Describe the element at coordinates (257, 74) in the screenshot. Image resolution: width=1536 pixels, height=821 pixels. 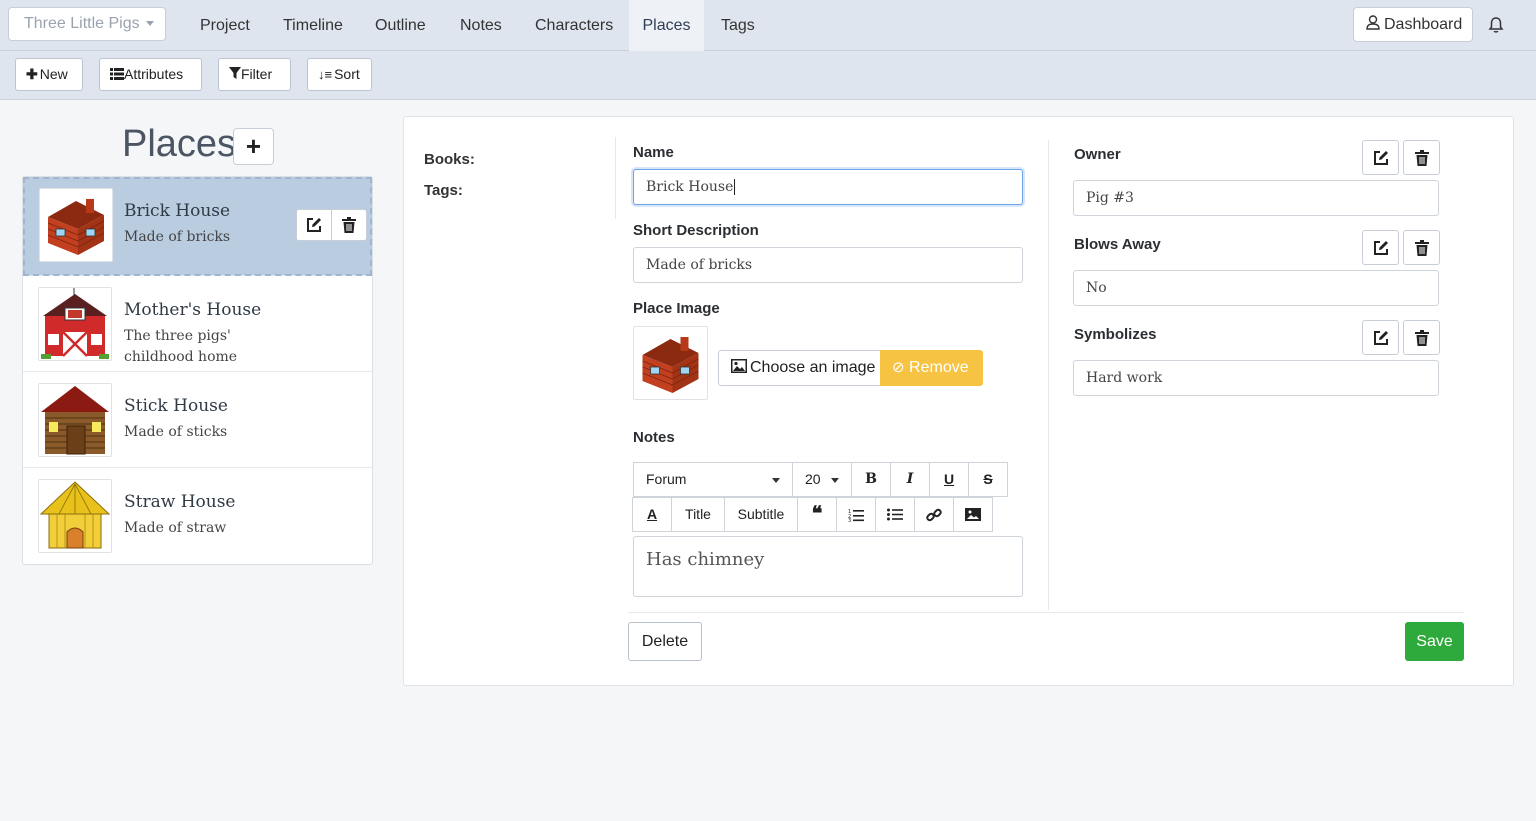
I see `filter-label: Filter` at that location.